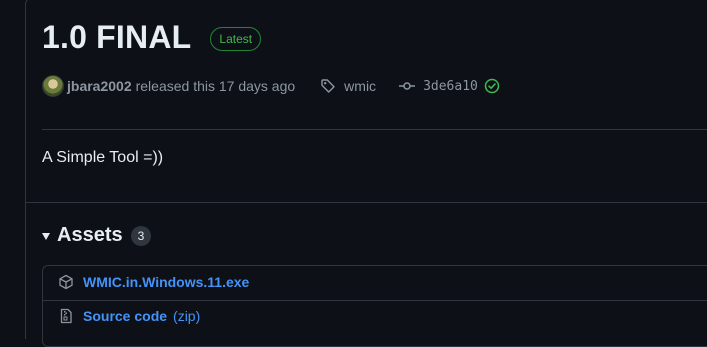 The width and height of the screenshot is (707, 347). Describe the element at coordinates (450, 86) in the screenshot. I see `commit-link: 3de6a10` at that location.